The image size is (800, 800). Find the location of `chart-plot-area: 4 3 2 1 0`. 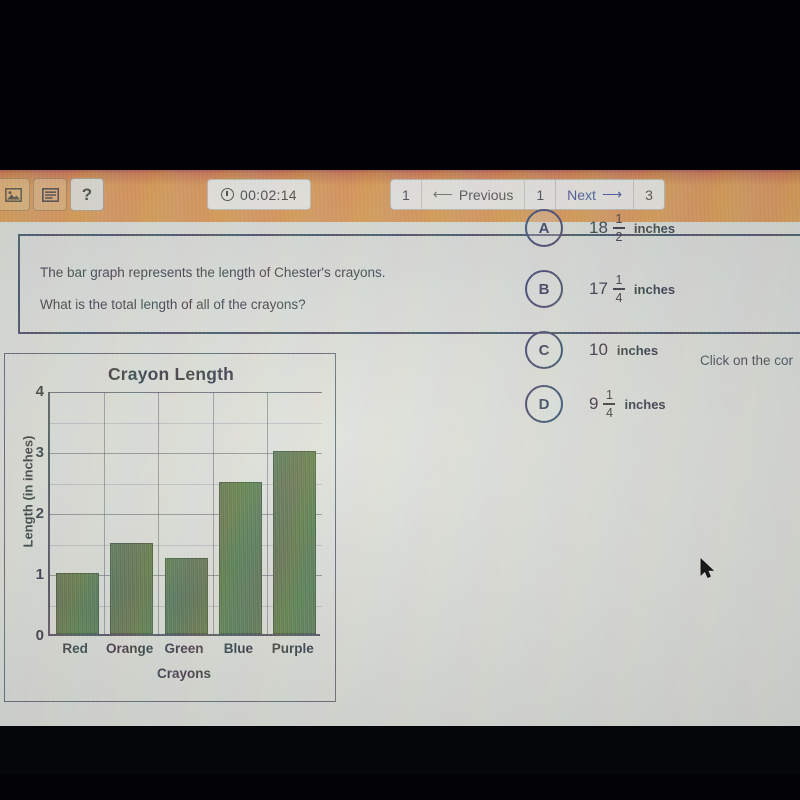

chart-plot-area: 4 3 2 1 0 is located at coordinates (179, 513).